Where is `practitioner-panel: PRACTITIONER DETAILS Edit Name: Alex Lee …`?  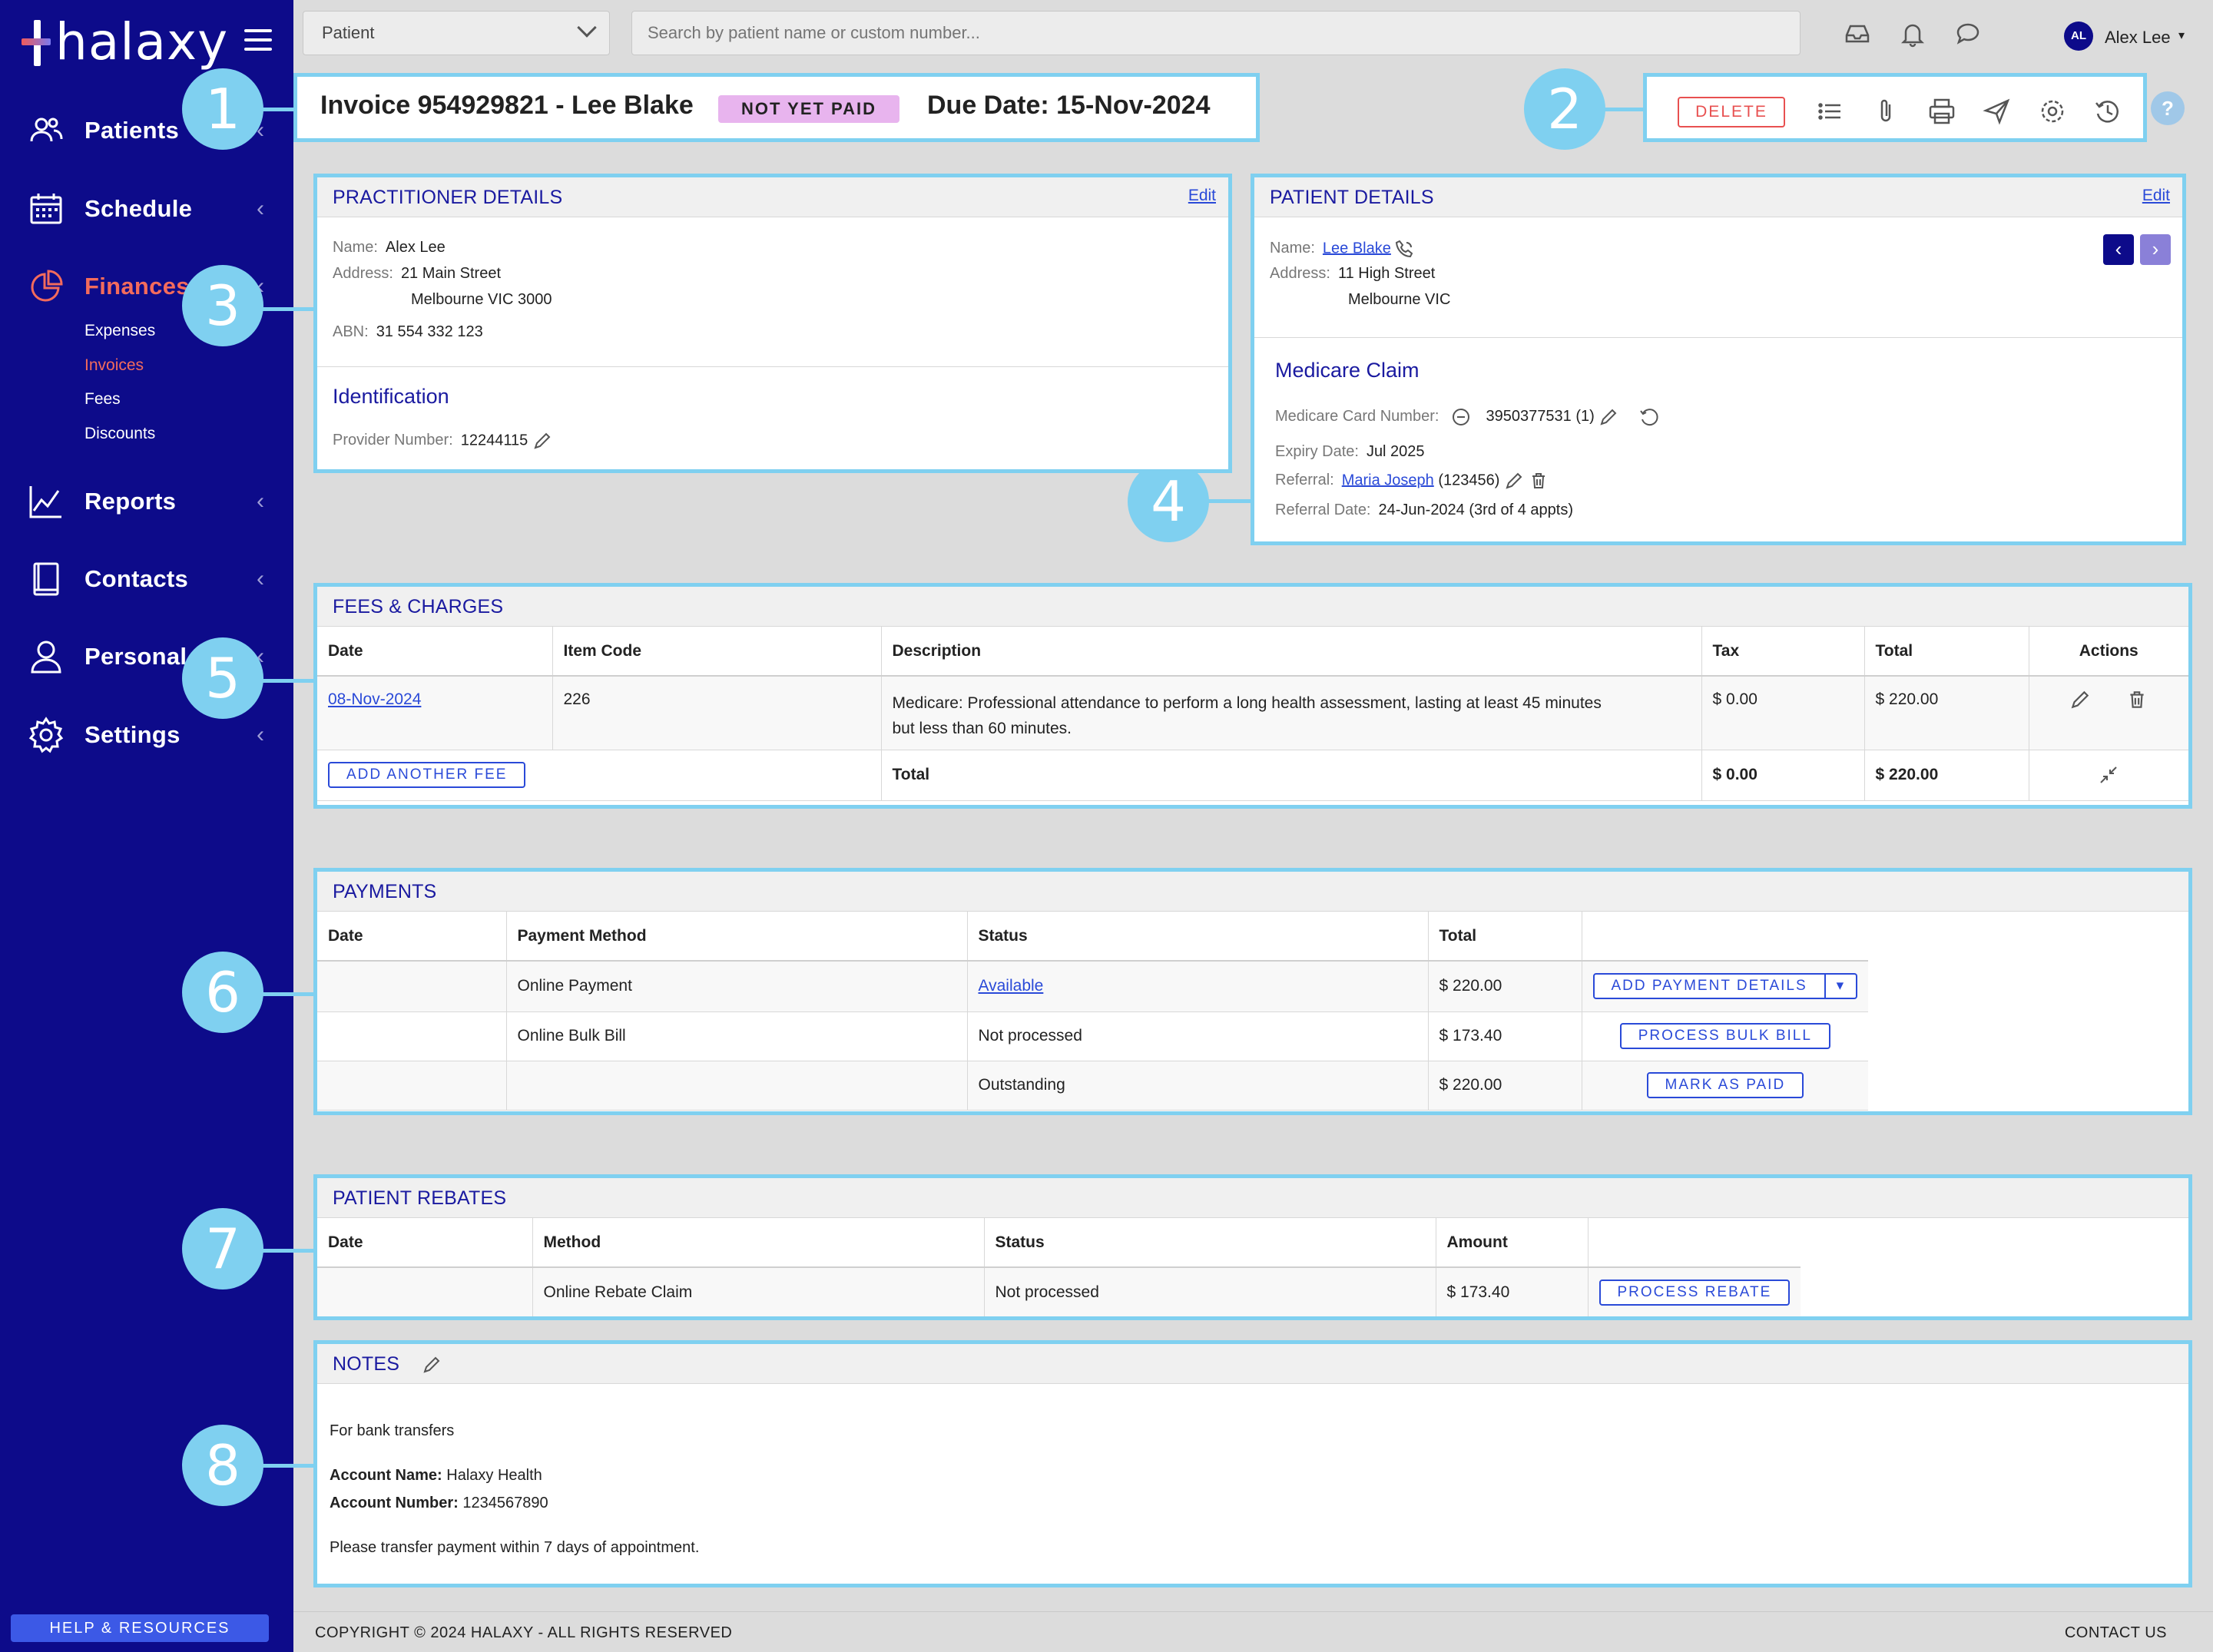 practitioner-panel: PRACTITIONER DETAILS Edit Name: Alex Lee … is located at coordinates (772, 323).